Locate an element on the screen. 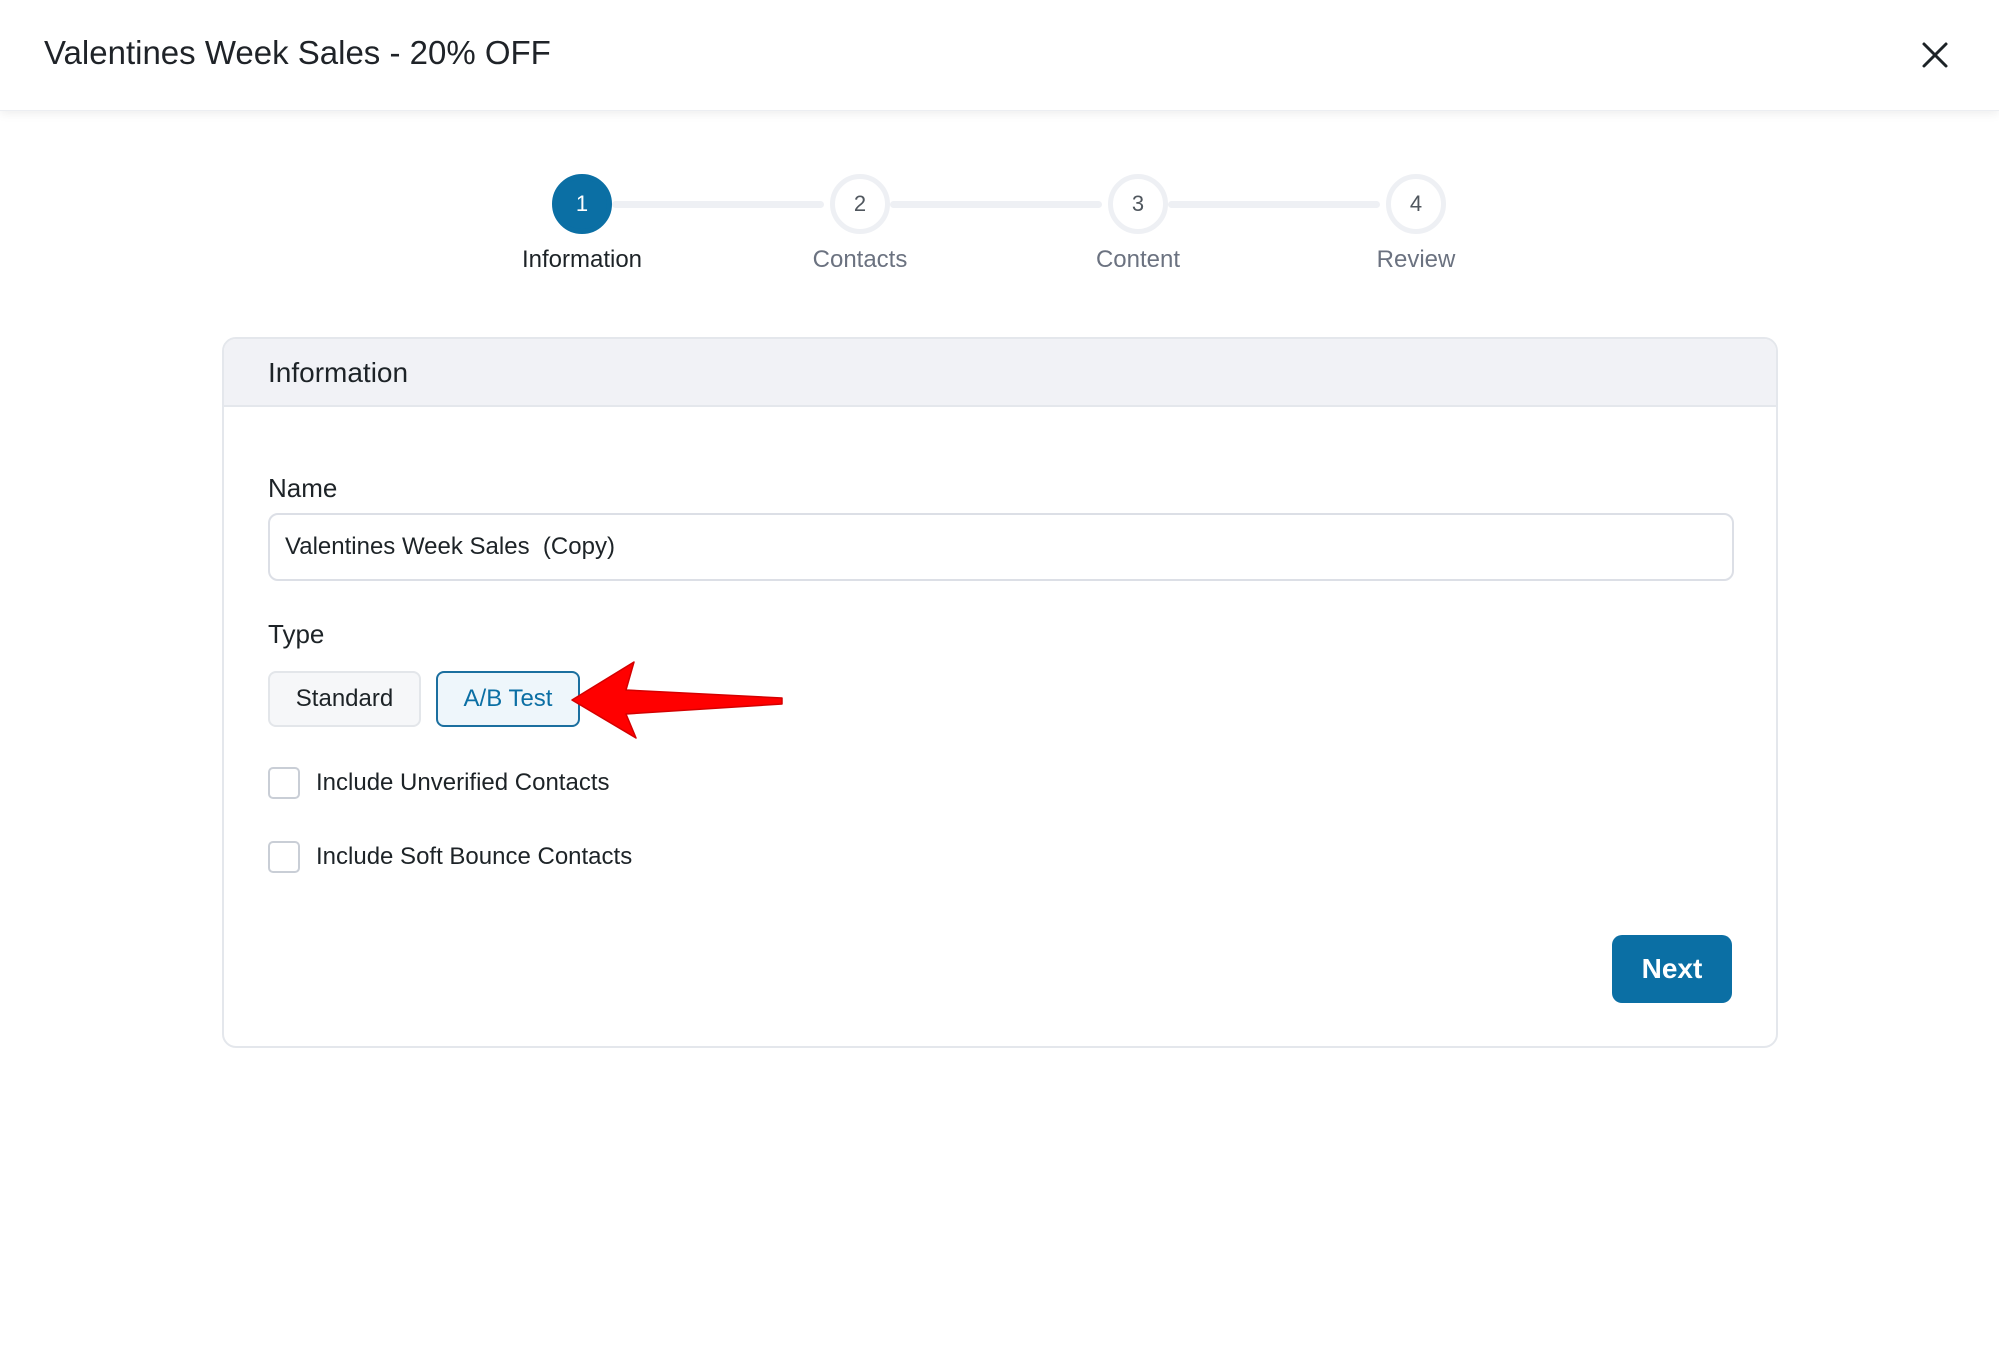 Image resolution: width=1999 pixels, height=1370 pixels. step-label: Content is located at coordinates (1138, 259).